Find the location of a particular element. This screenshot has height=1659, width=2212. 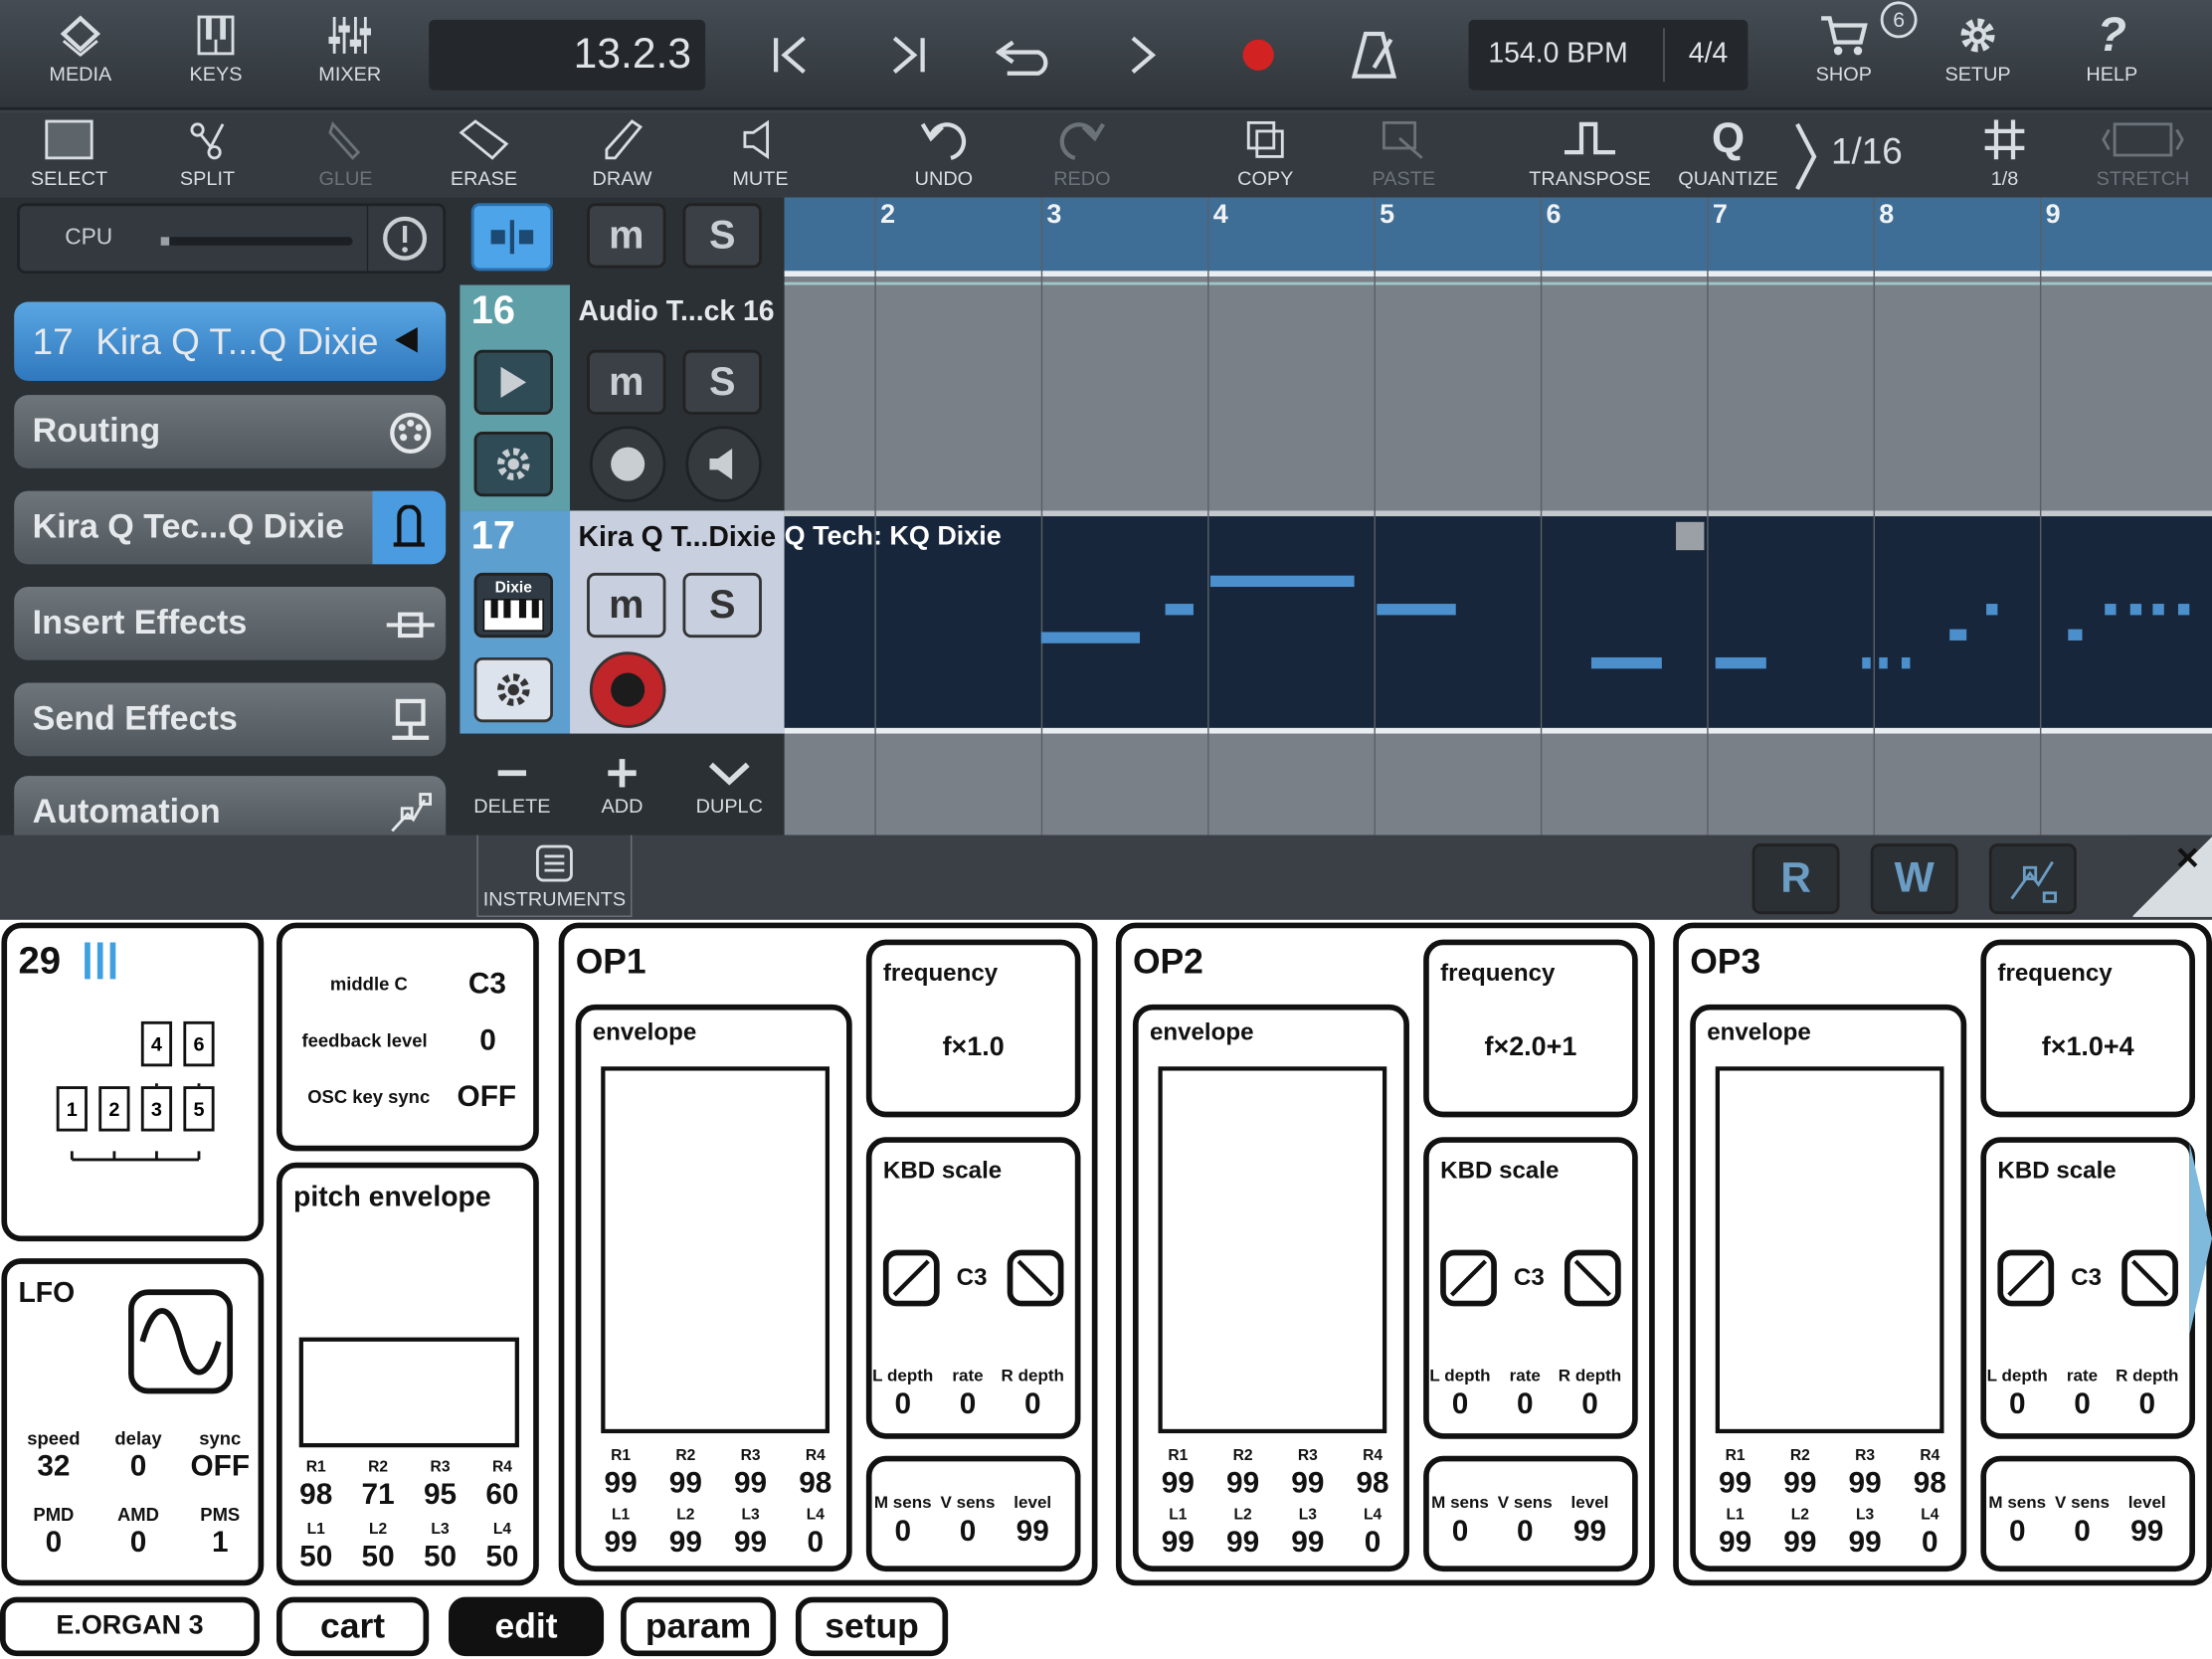

op2-break-point: C3 is located at coordinates (1529, 1278).